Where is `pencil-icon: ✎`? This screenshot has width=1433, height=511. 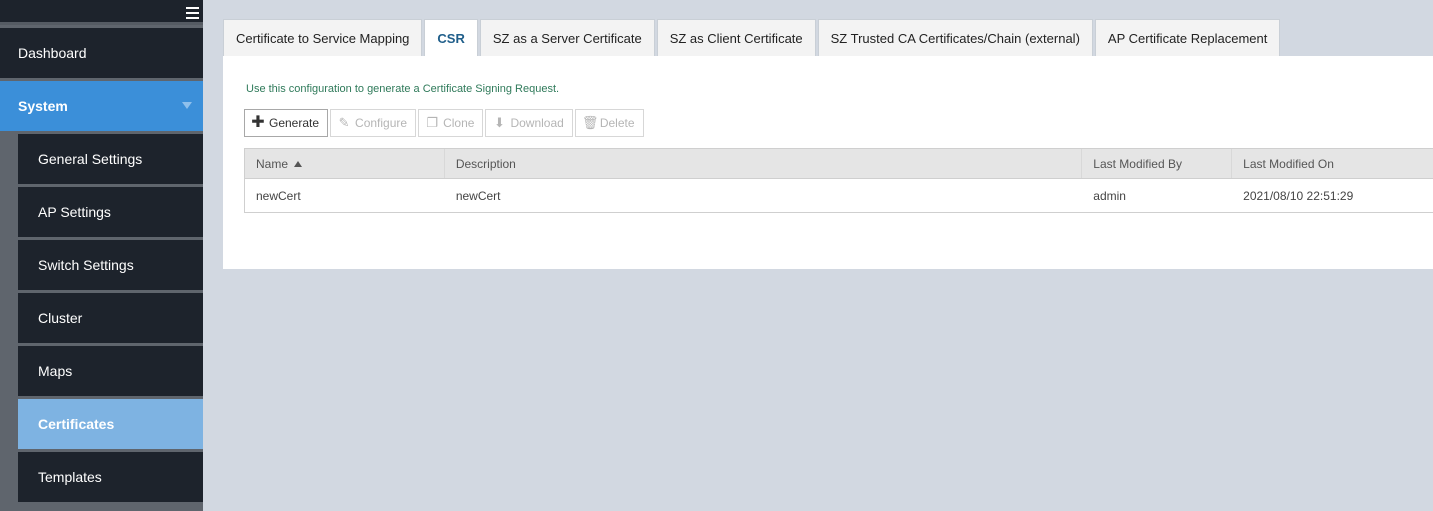
pencil-icon: ✎ is located at coordinates (344, 122).